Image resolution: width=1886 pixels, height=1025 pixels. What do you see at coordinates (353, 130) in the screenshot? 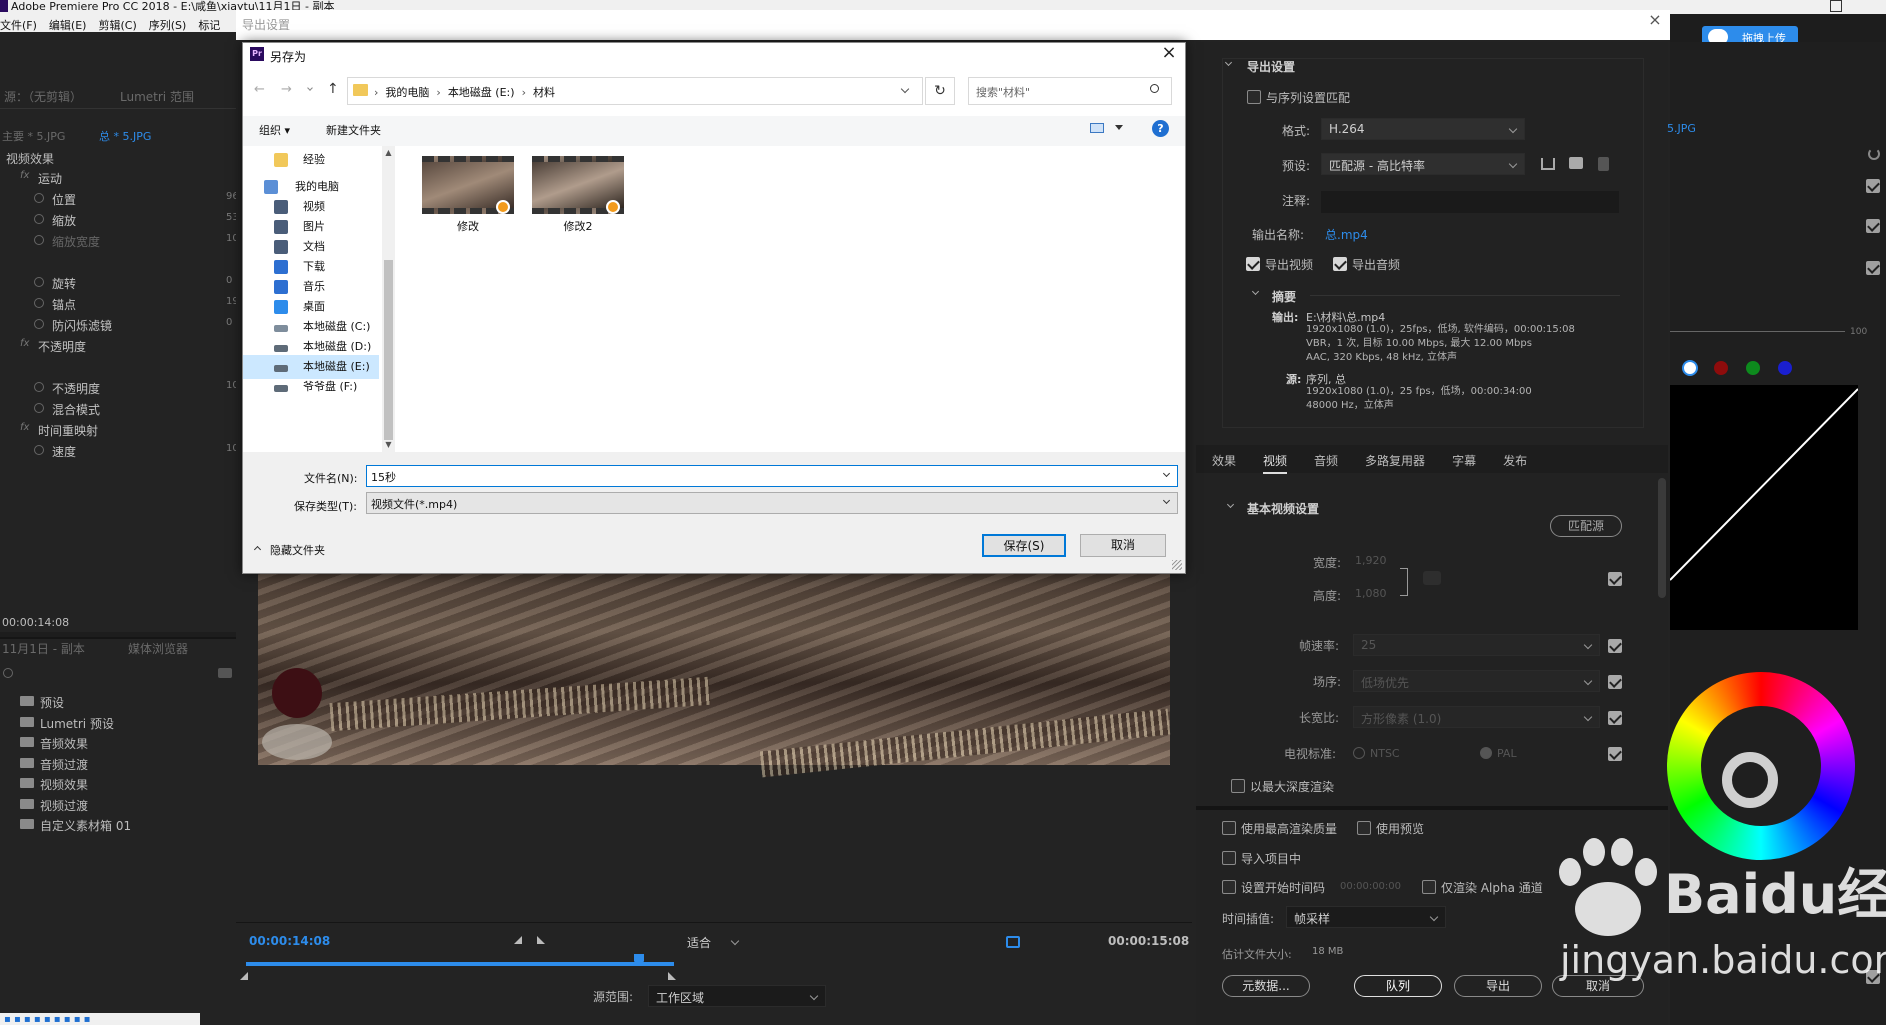
I see `new-folder-button: 新建文件夹` at bounding box center [353, 130].